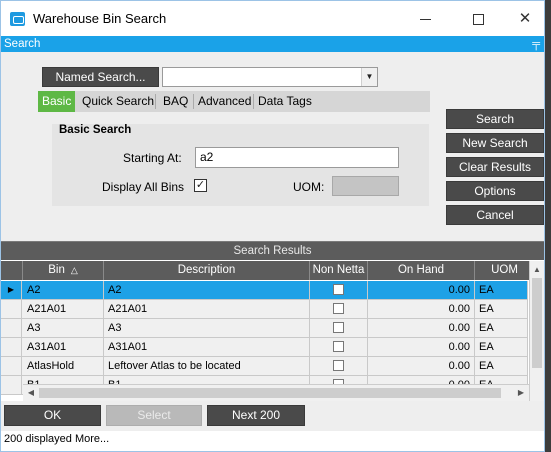 The image size is (551, 452). I want to click on cell-description: Leftover Atlas to be located, so click(207, 366).